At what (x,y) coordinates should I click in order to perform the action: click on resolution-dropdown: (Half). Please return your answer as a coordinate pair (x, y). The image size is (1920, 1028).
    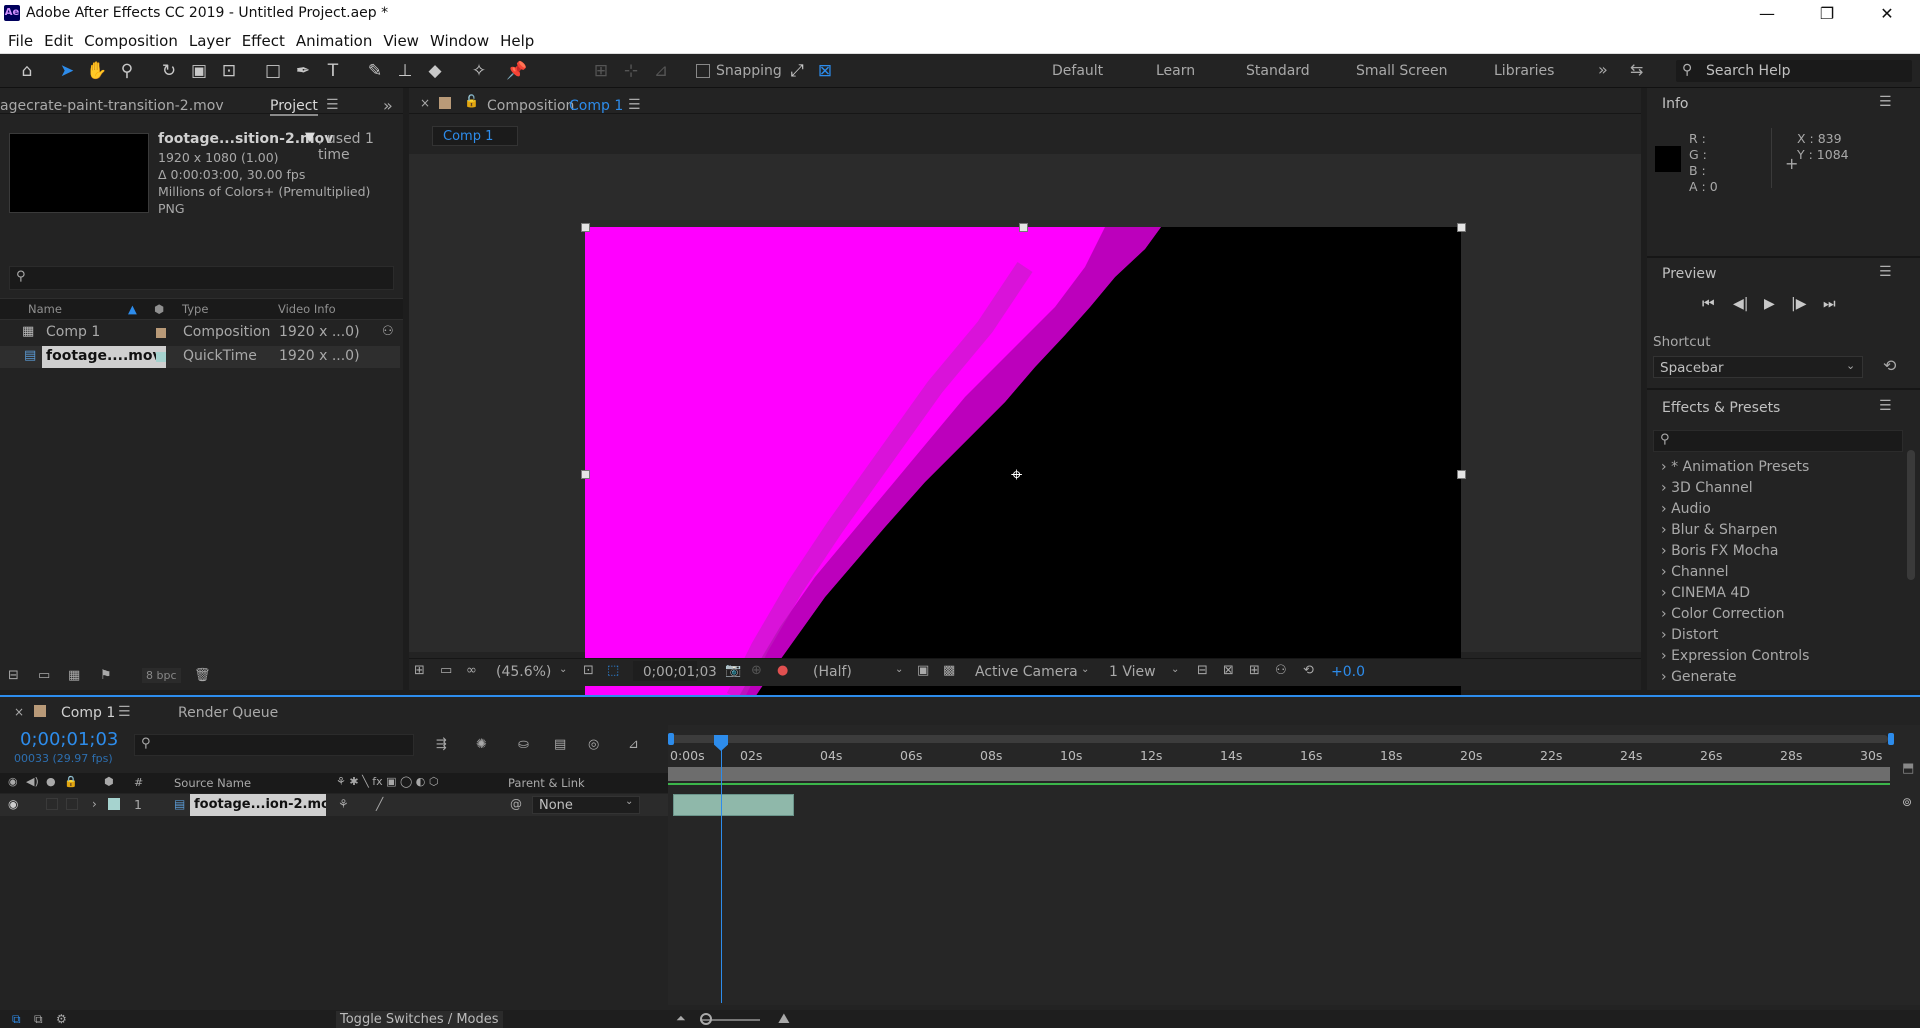
    Looking at the image, I should click on (832, 672).